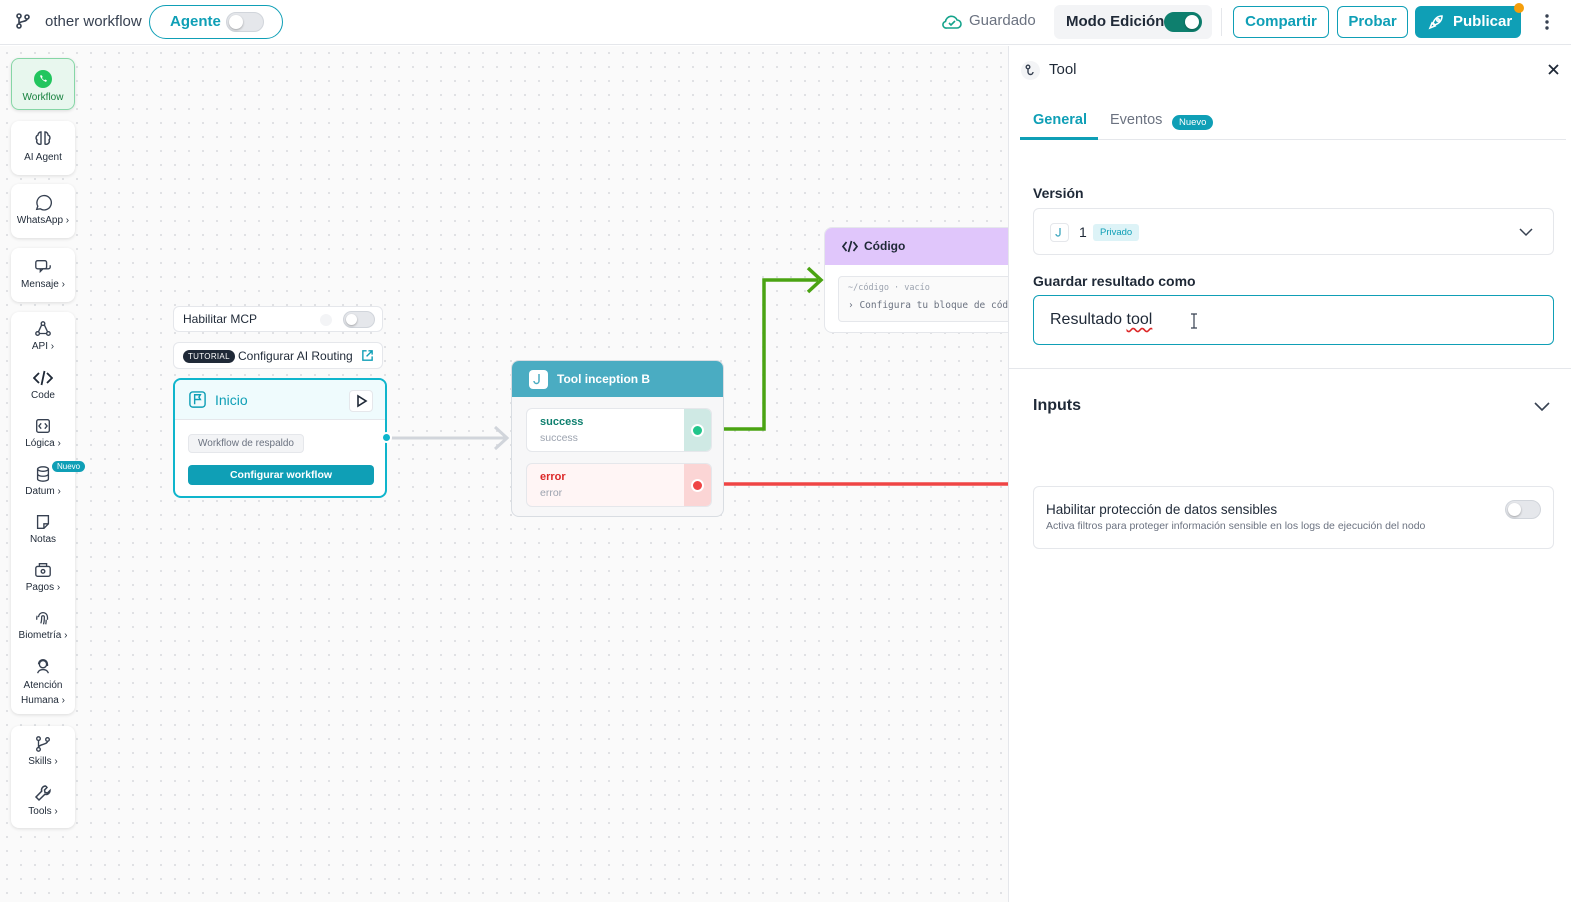  I want to click on support-agent-icon, so click(43, 666).